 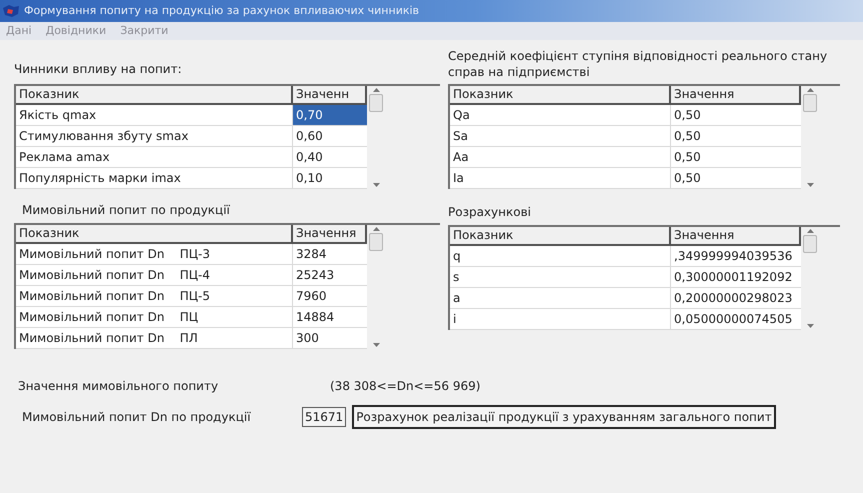 I want to click on window-title: Формування попиту на продукцію за рахунок впливаючих чинників, so click(x=222, y=10).